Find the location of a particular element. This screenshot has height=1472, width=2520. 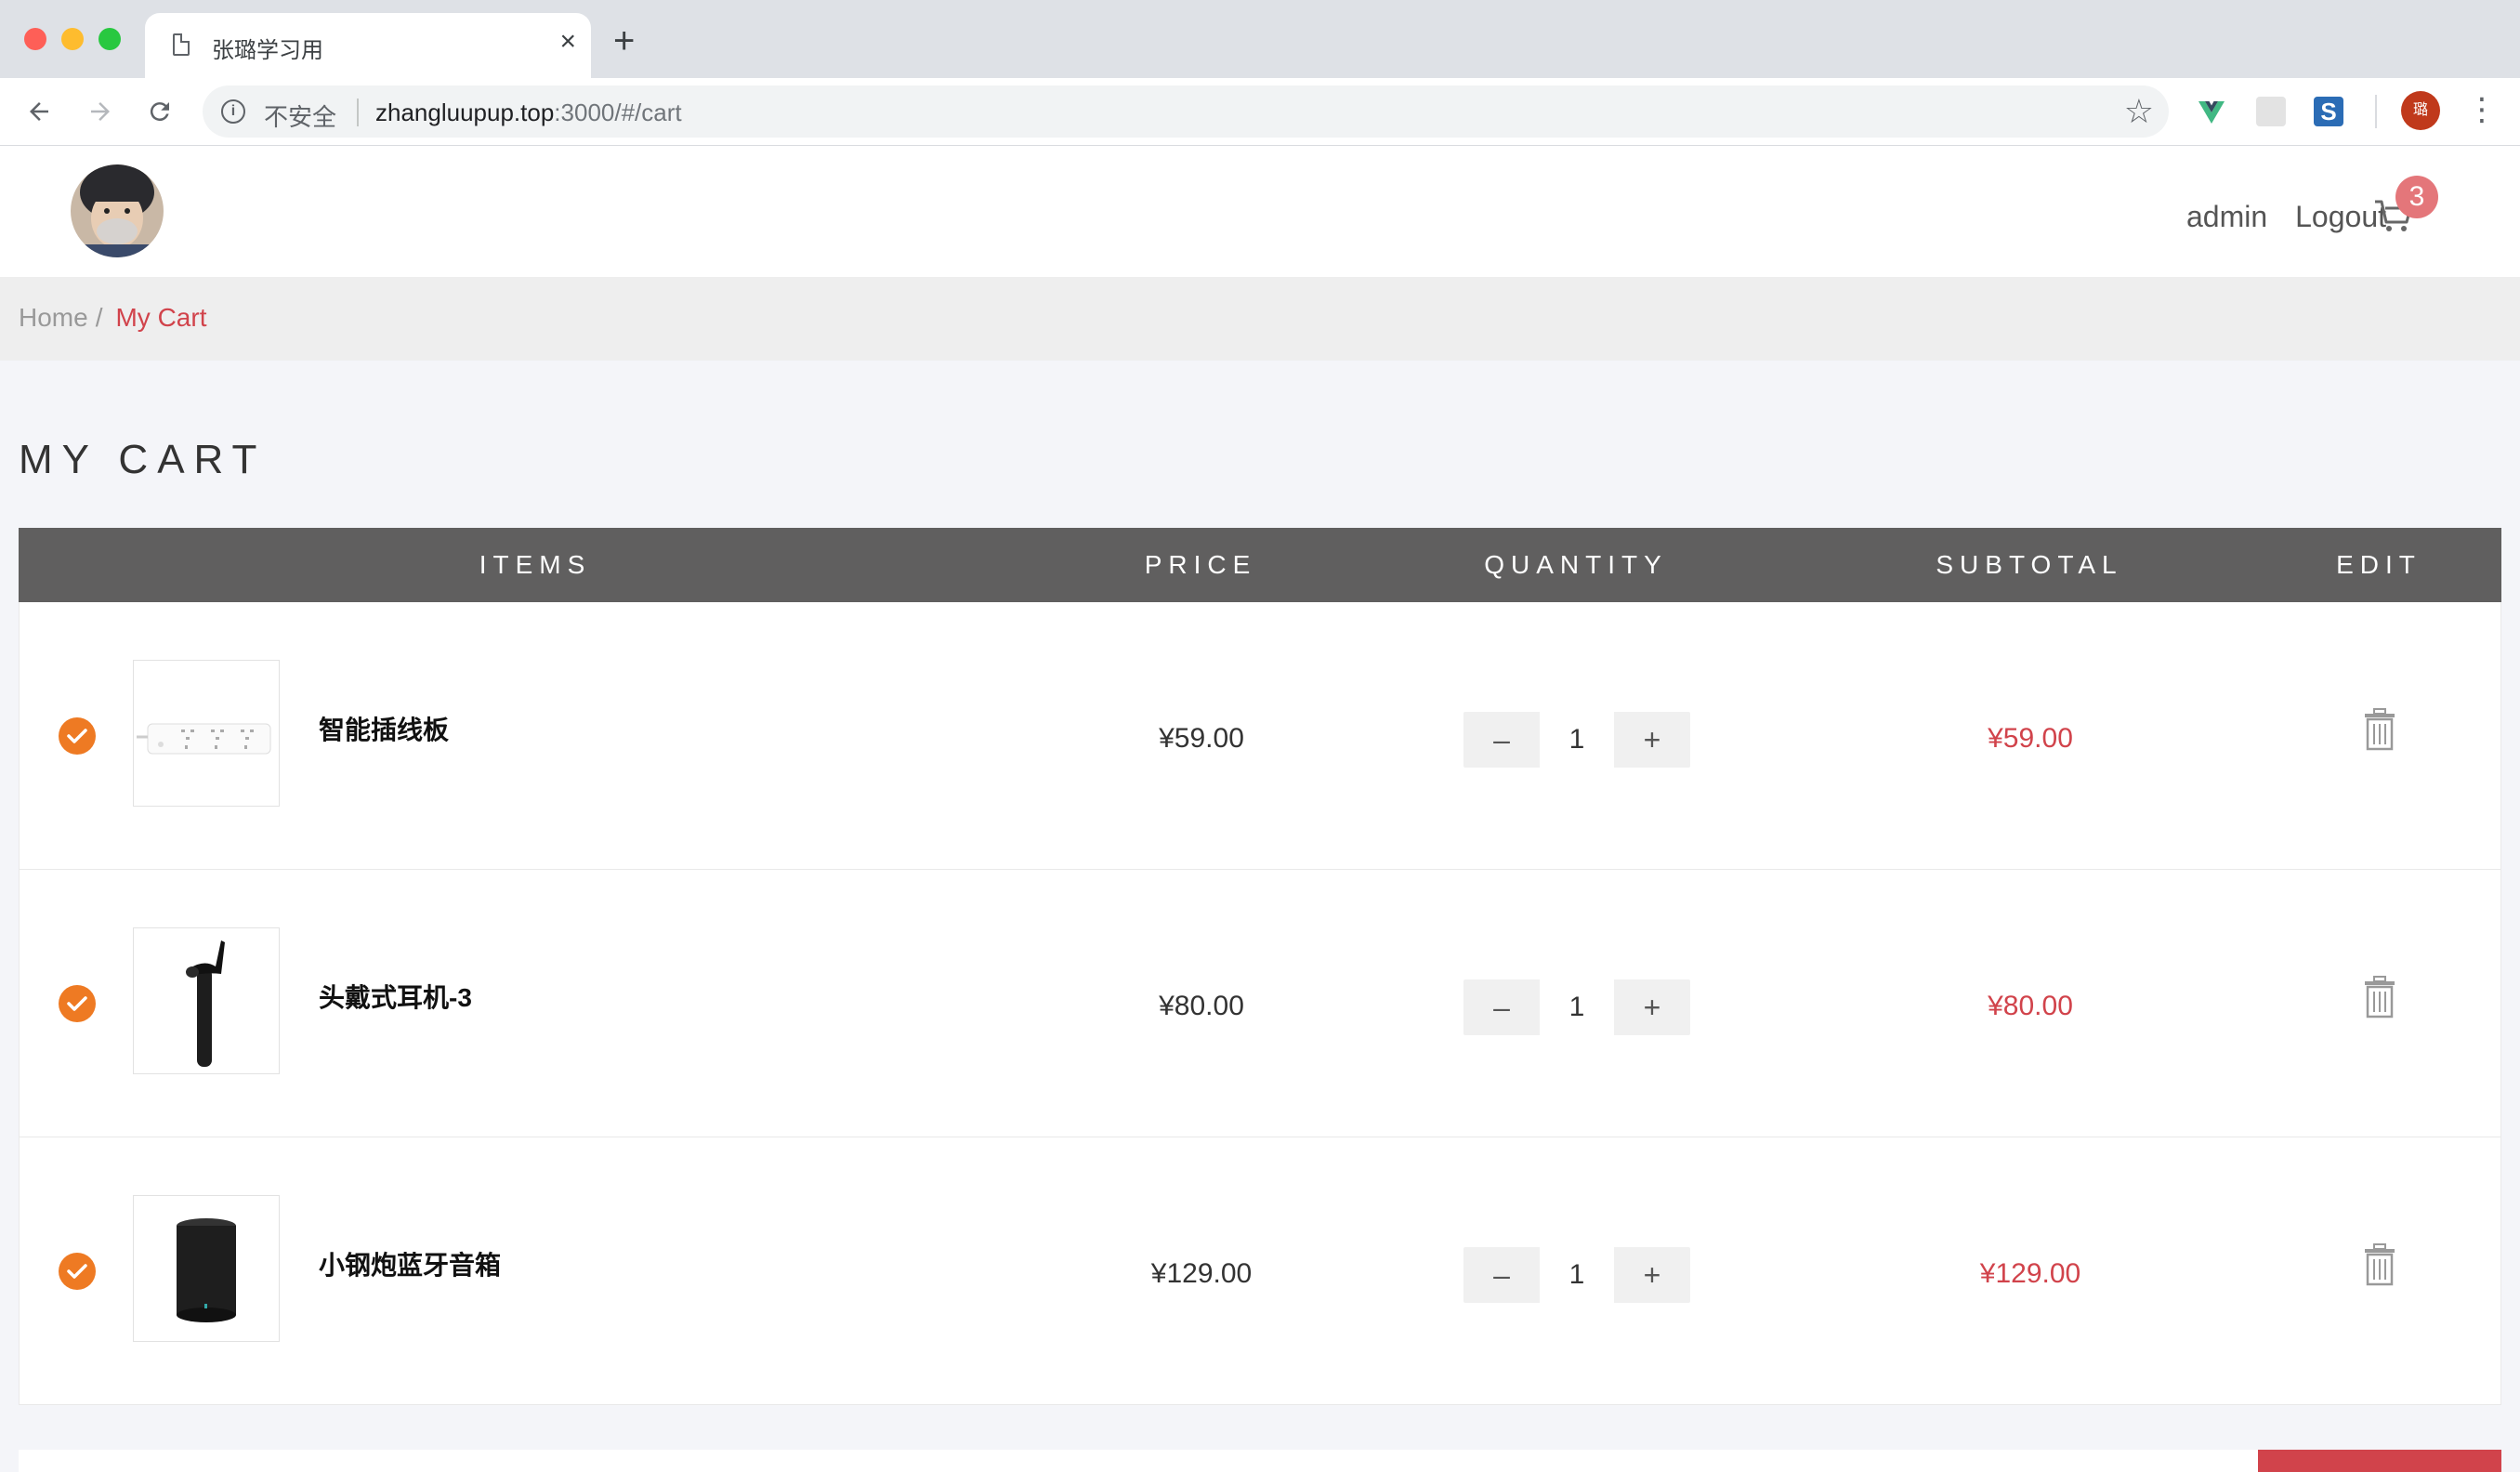

subtotal: ¥80.00 is located at coordinates (2030, 1006).